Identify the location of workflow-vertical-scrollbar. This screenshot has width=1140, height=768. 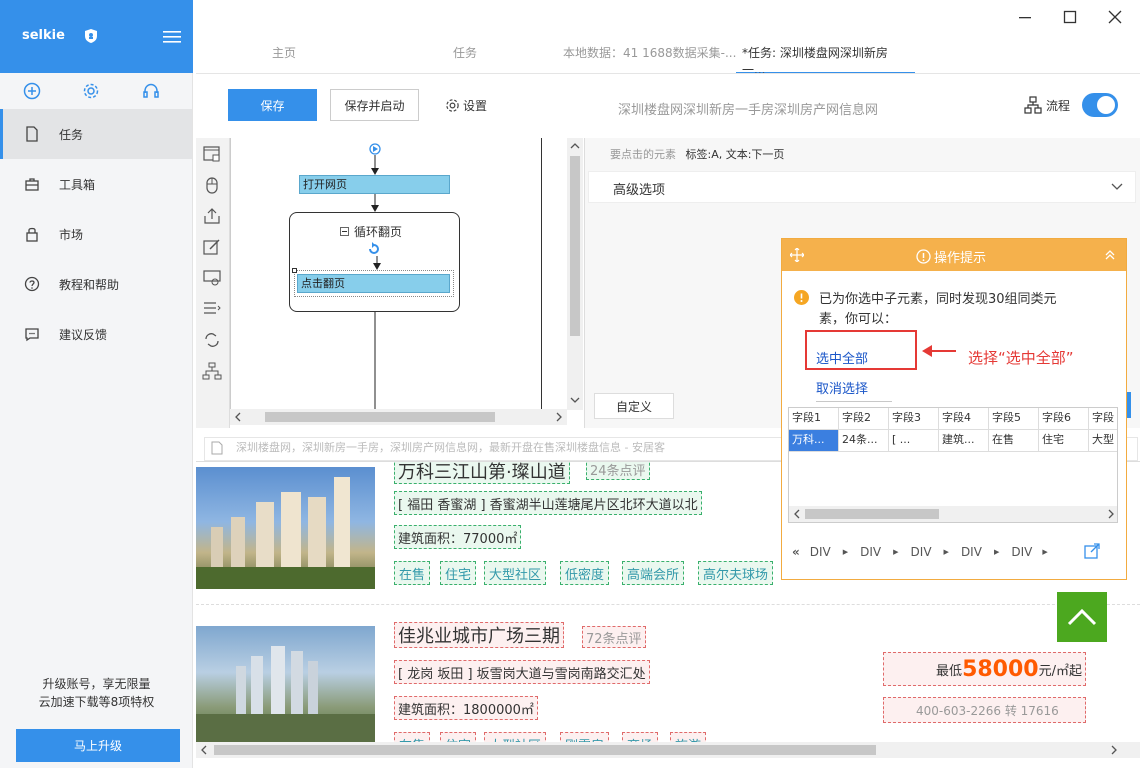
(575, 274).